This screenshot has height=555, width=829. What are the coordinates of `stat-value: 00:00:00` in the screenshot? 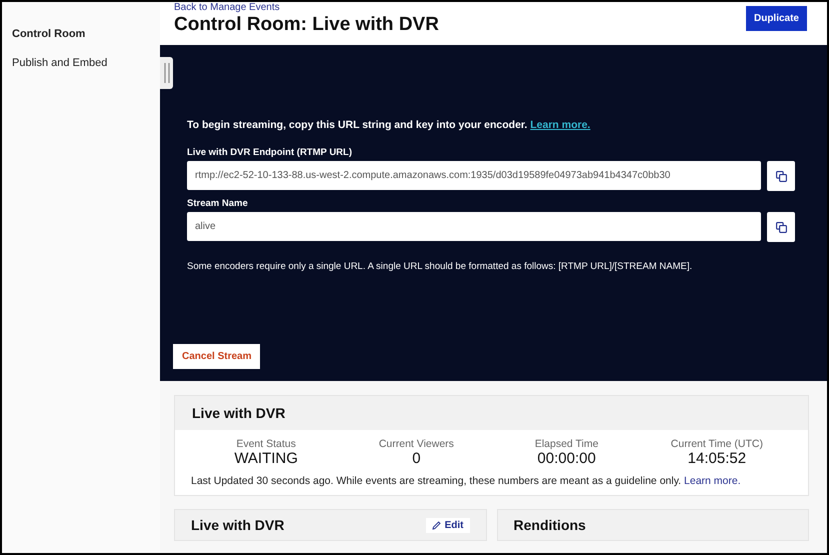 It's located at (566, 458).